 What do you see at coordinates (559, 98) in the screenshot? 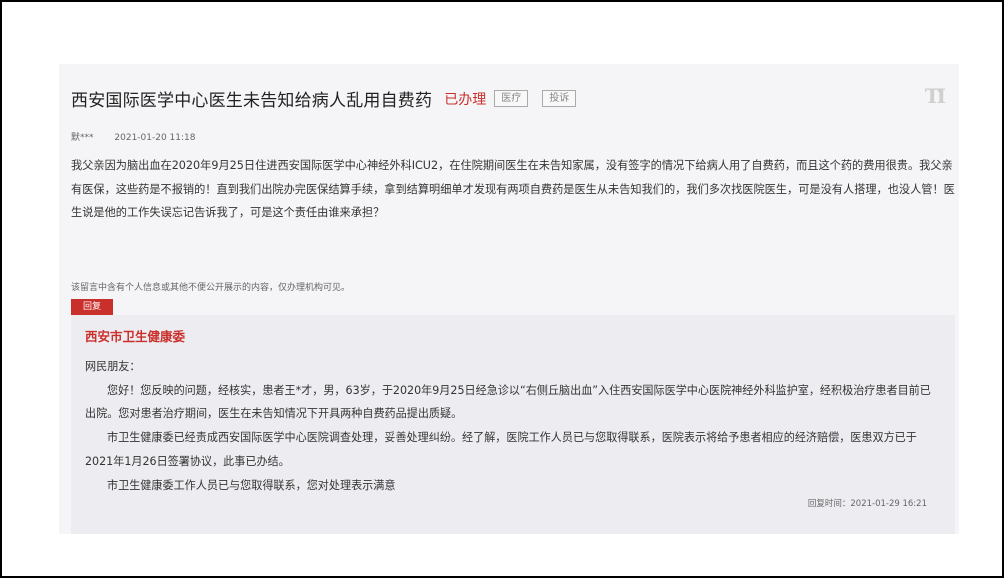
I see `tag-complaint: 投诉` at bounding box center [559, 98].